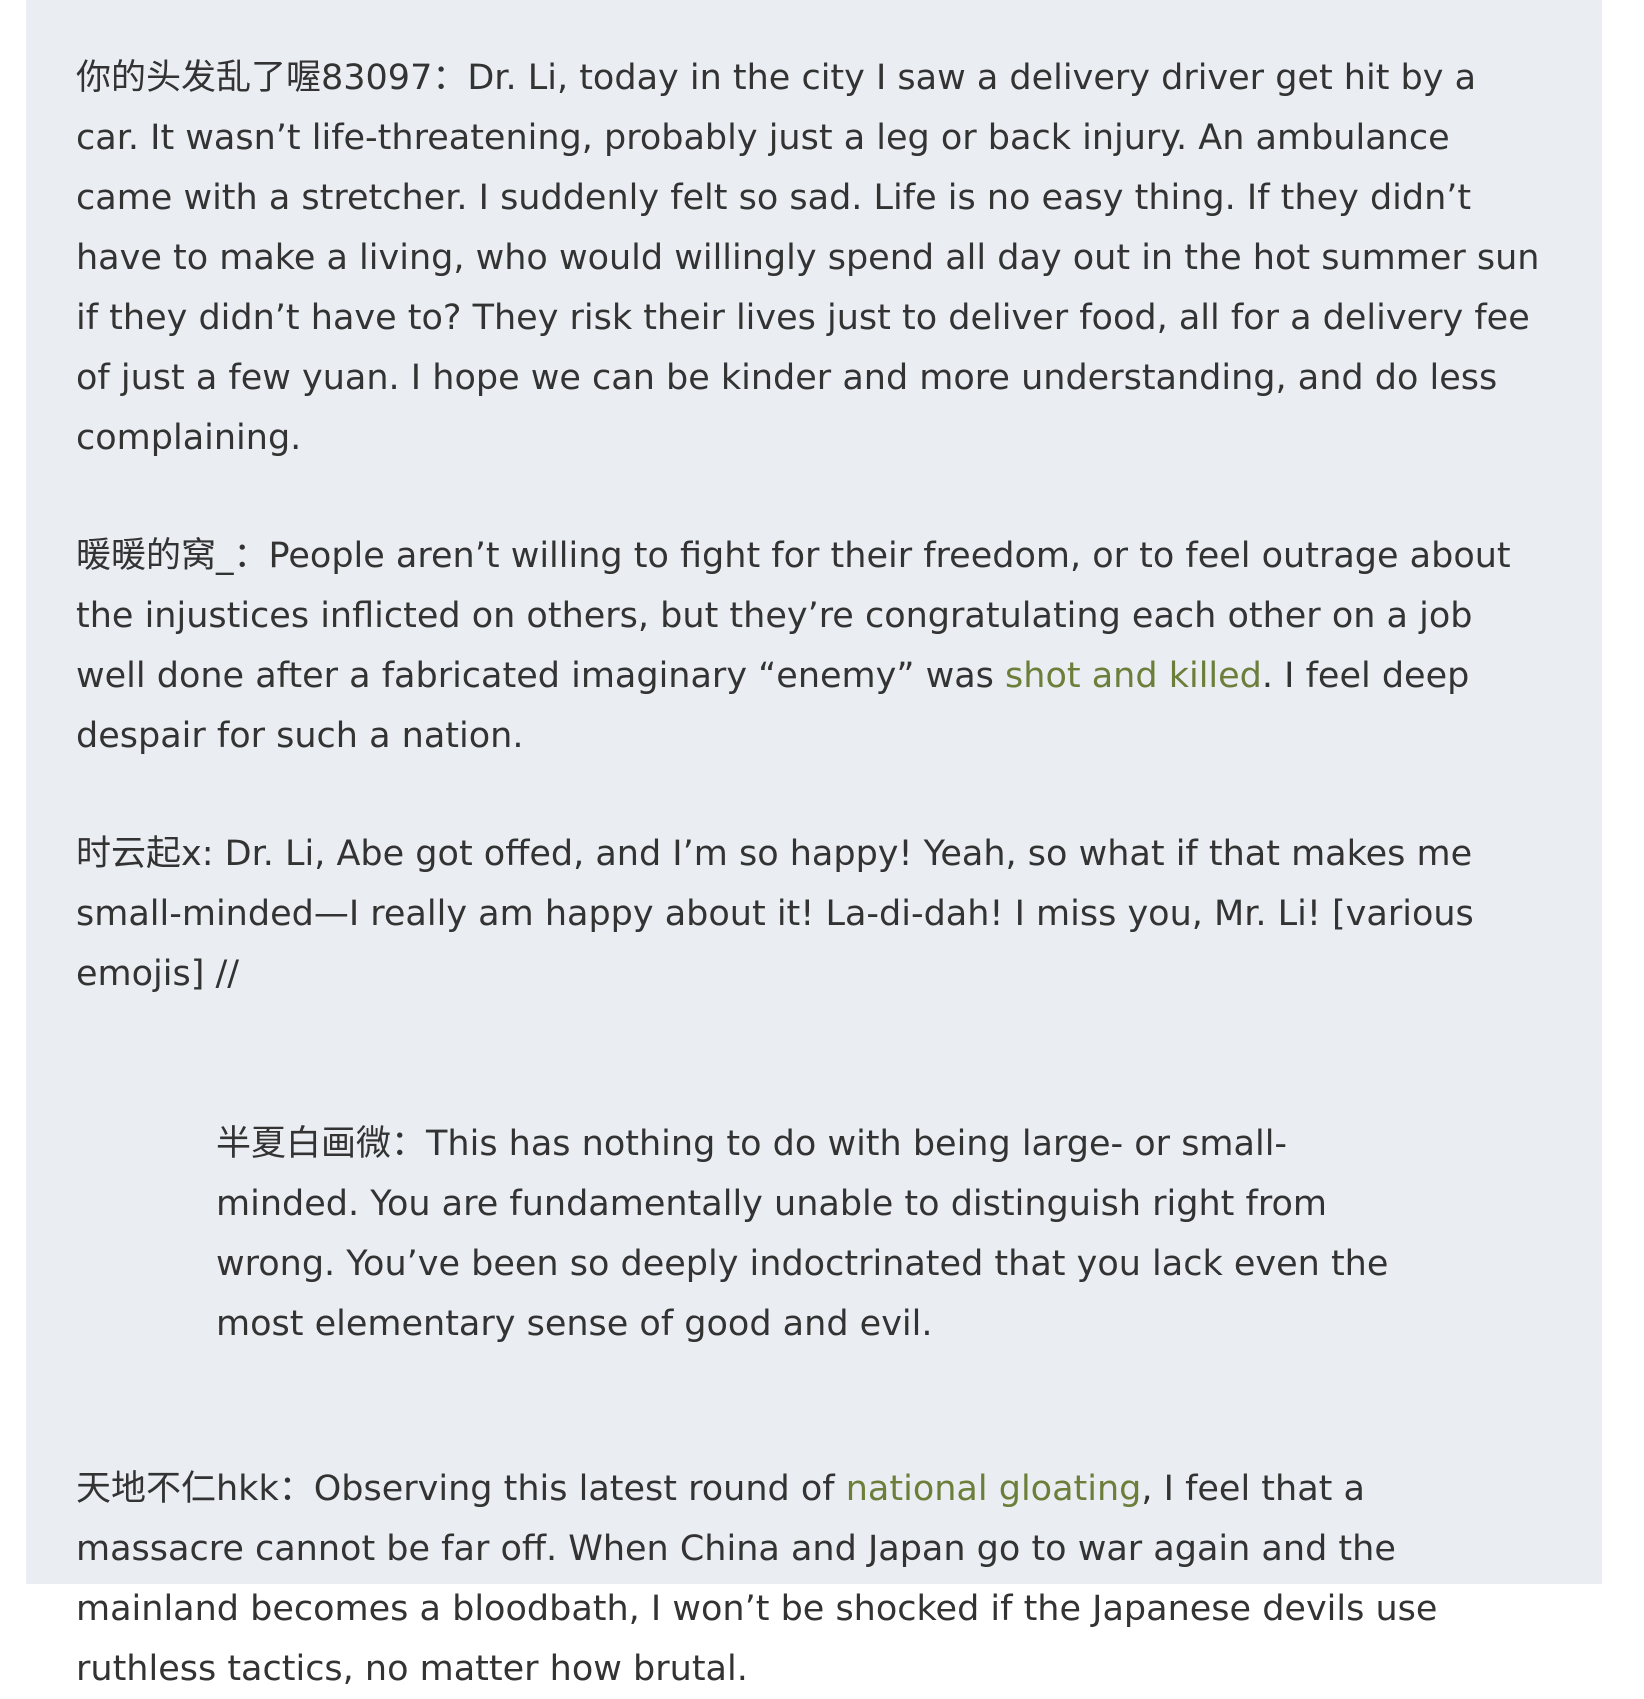  What do you see at coordinates (139, 854) in the screenshot?
I see `comment-author: 时云起x` at bounding box center [139, 854].